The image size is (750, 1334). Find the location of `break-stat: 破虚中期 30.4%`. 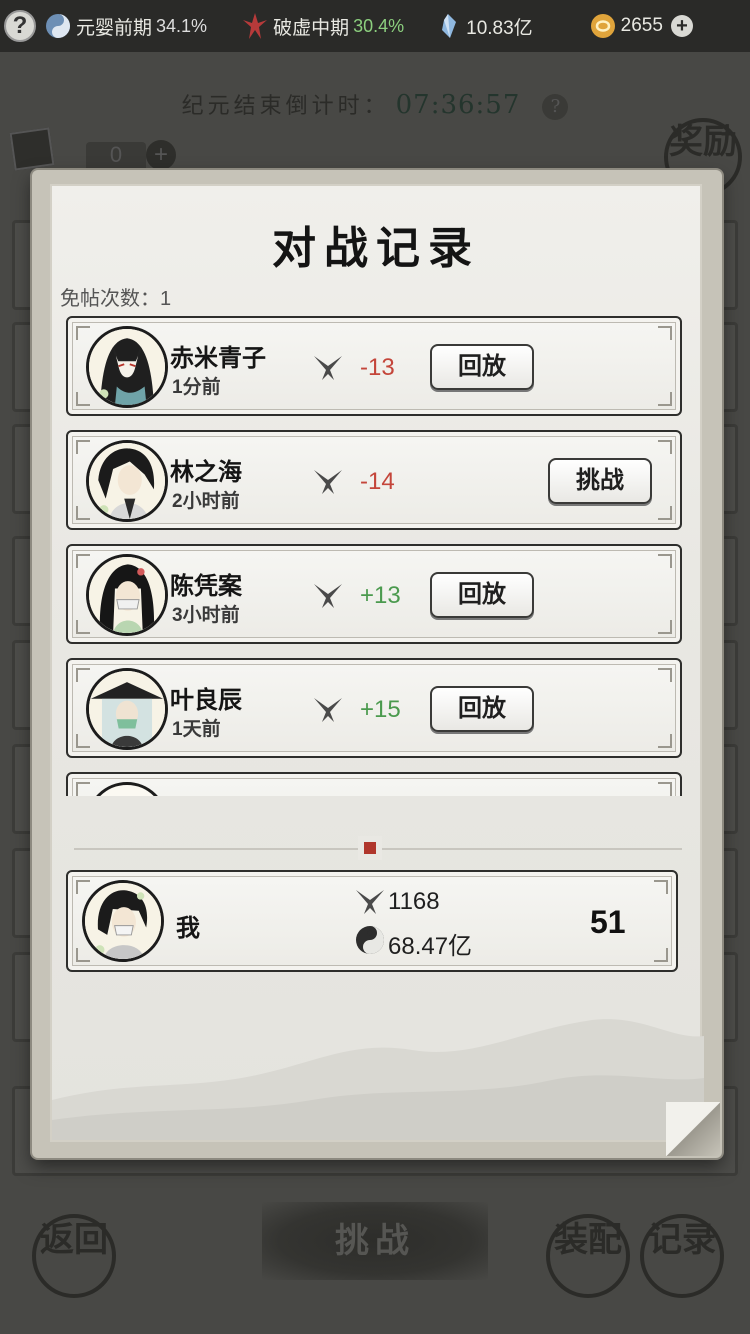

break-stat: 破虚中期 30.4% is located at coordinates (322, 26).